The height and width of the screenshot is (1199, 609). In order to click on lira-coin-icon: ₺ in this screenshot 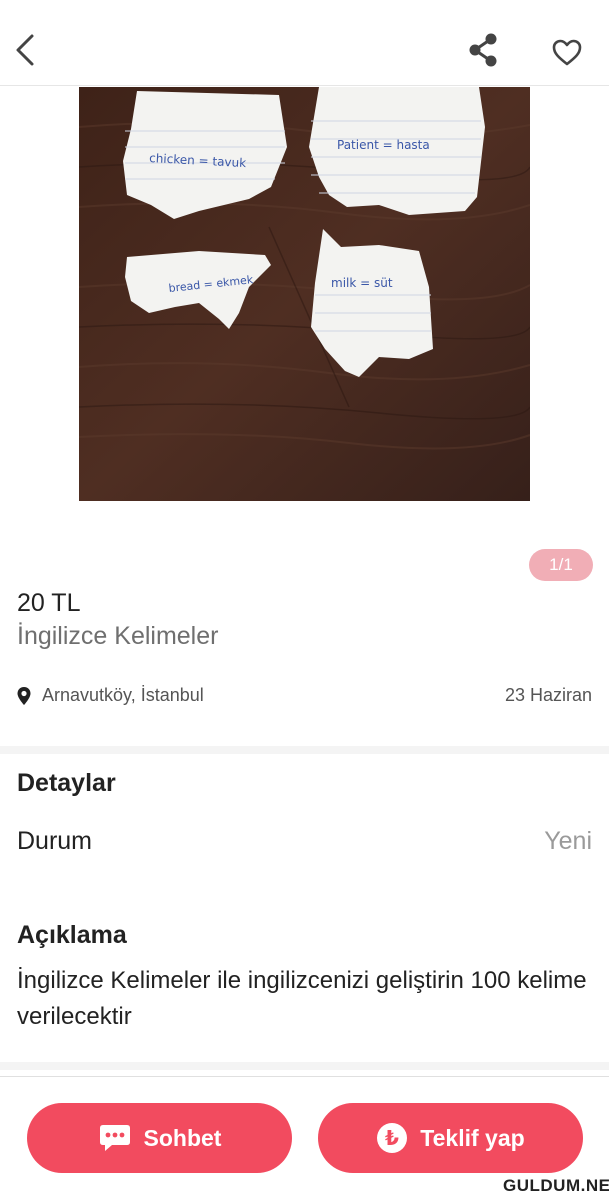, I will do `click(392, 1138)`.